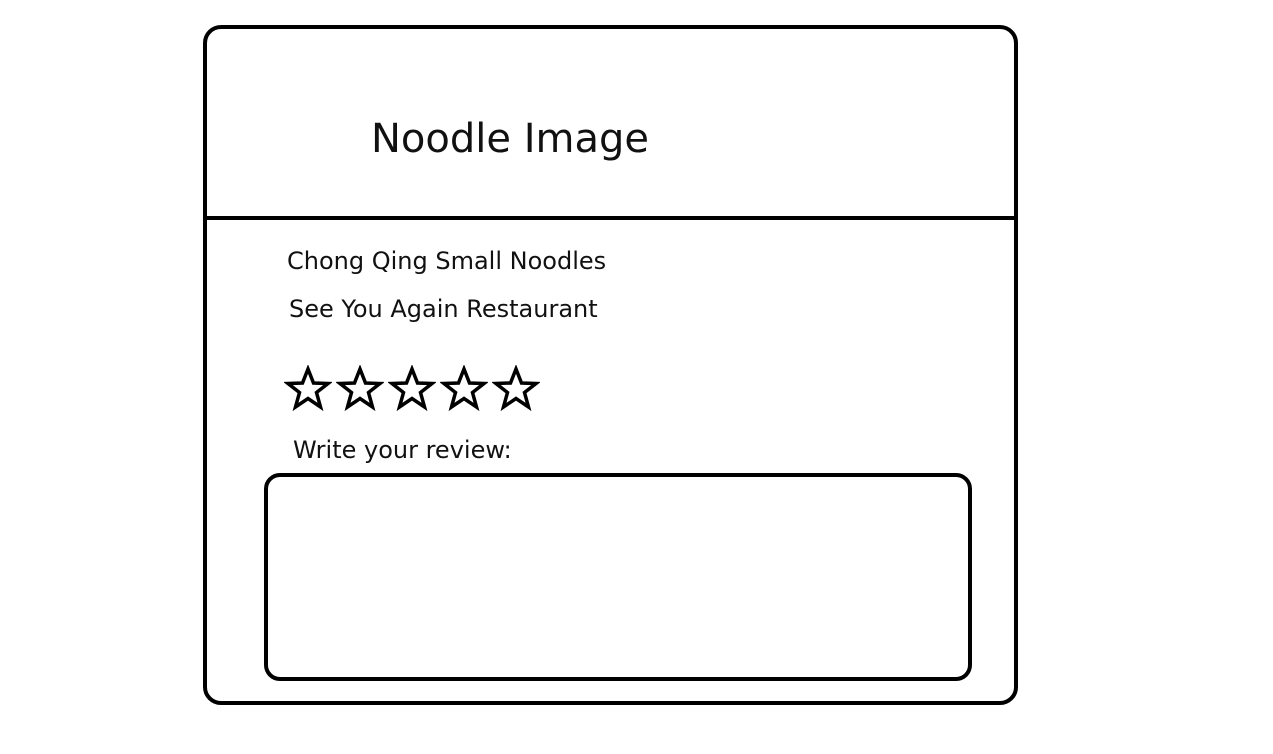 Image resolution: width=1273 pixels, height=754 pixels. I want to click on star-1-icon, so click(308, 389).